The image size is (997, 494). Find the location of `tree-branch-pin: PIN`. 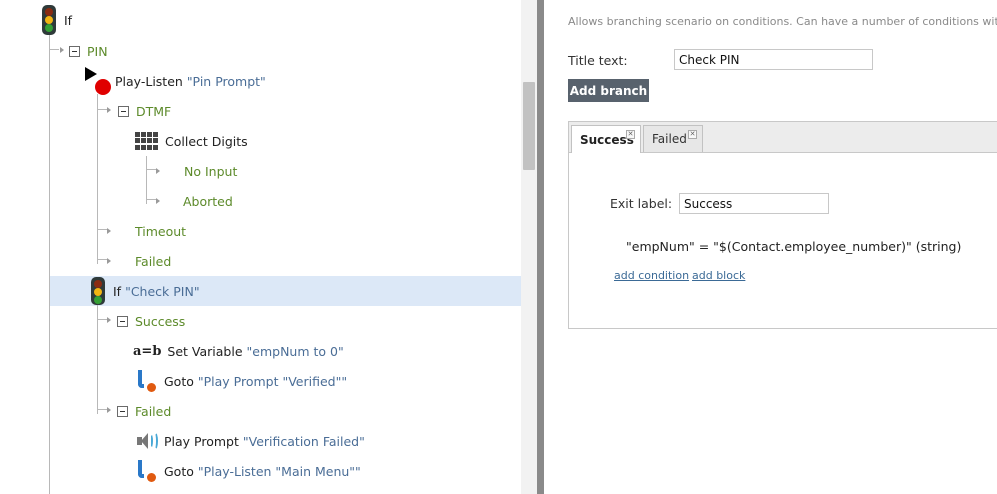

tree-branch-pin: PIN is located at coordinates (88, 51).